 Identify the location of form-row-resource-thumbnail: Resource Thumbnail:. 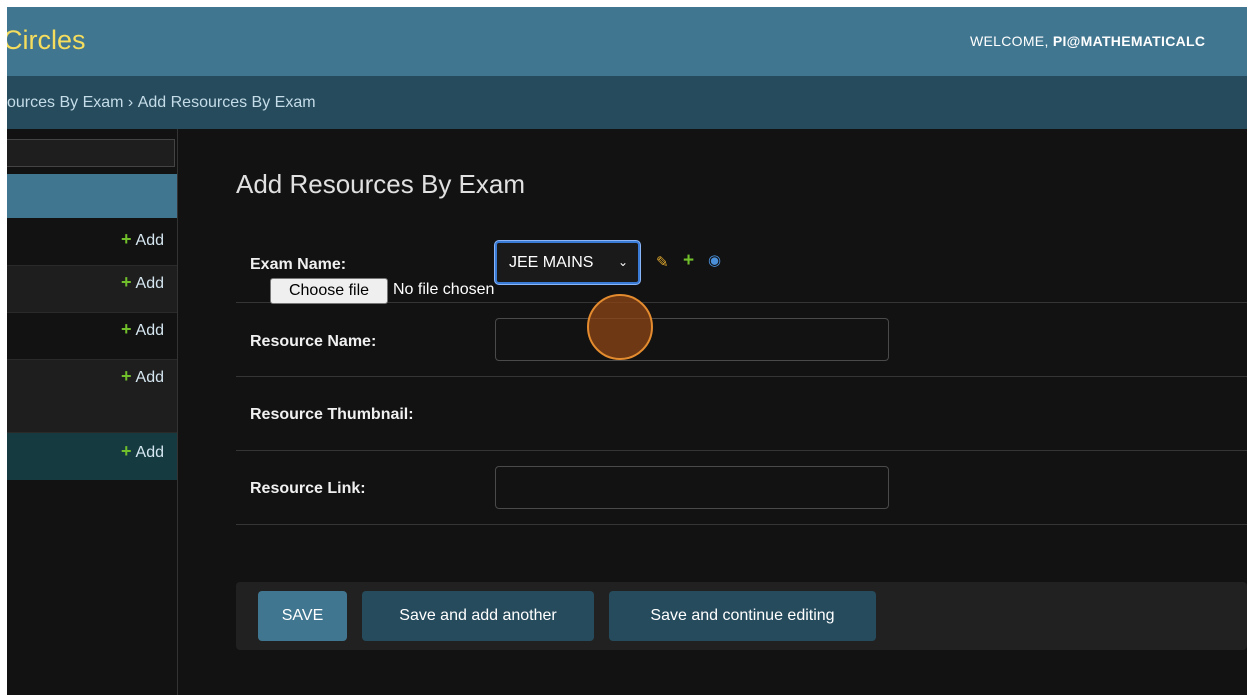
(741, 414).